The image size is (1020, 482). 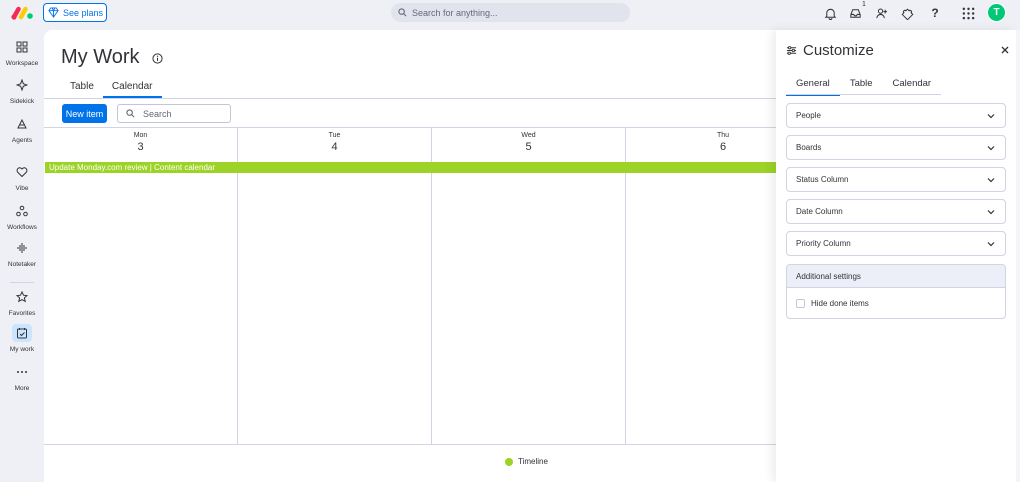 What do you see at coordinates (157, 113) in the screenshot?
I see `search-placeholder: Search` at bounding box center [157, 113].